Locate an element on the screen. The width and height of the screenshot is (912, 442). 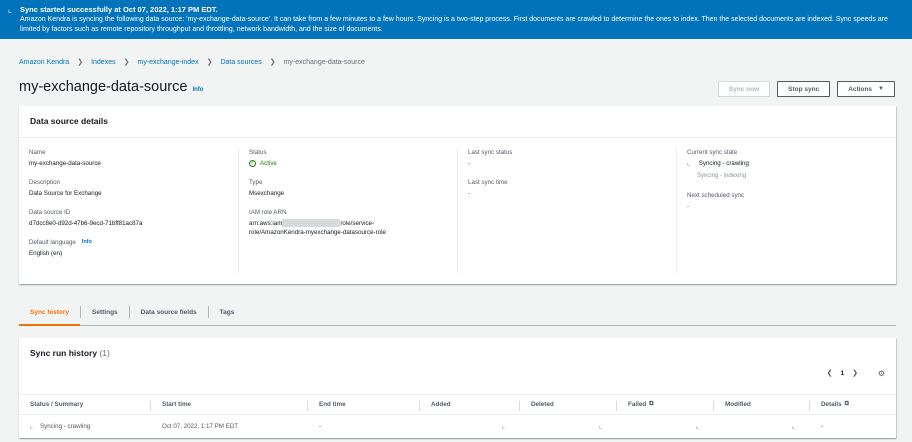
page-number: 1 is located at coordinates (843, 373).